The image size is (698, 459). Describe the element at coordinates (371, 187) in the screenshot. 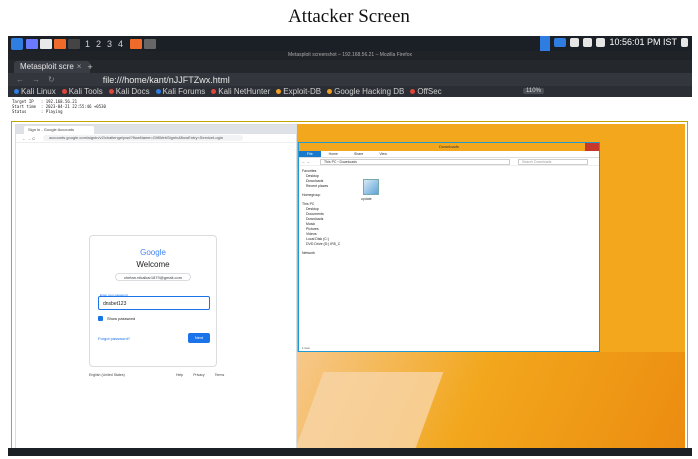

I see `update-file-icon` at that location.